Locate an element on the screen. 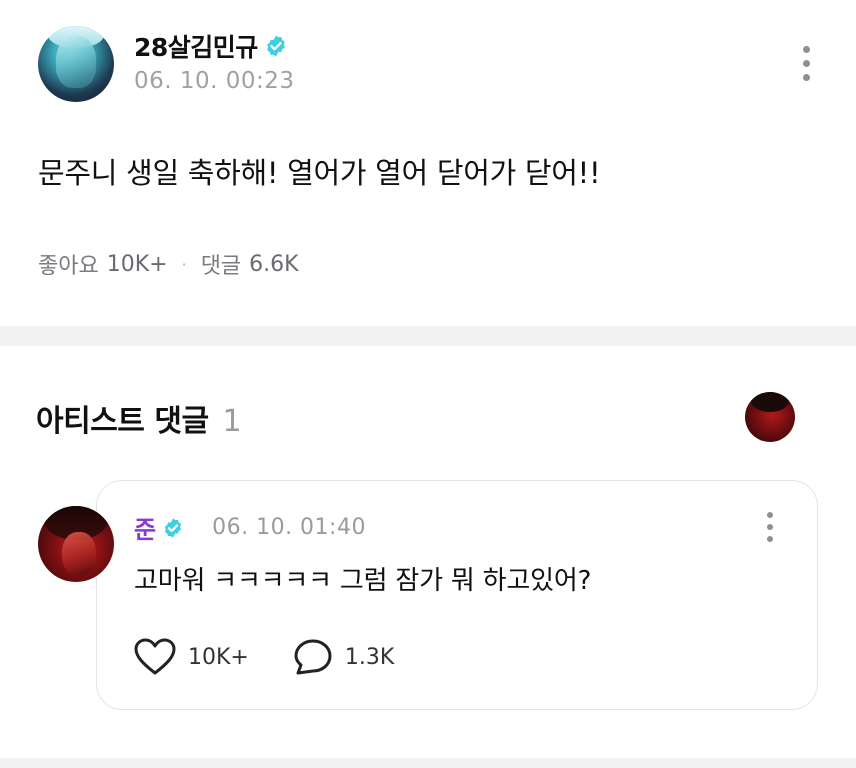  likes-label: 좋아요 is located at coordinates (68, 266).